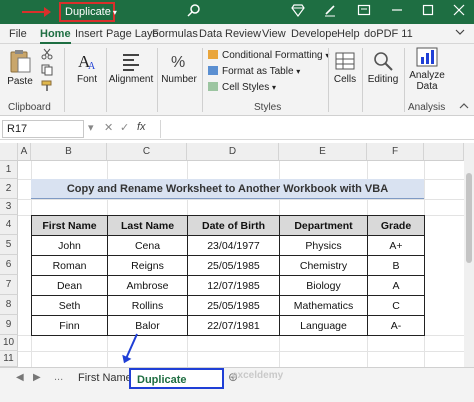 The height and width of the screenshot is (402, 474). What do you see at coordinates (298, 12) in the screenshot?
I see `diamond-icon` at bounding box center [298, 12].